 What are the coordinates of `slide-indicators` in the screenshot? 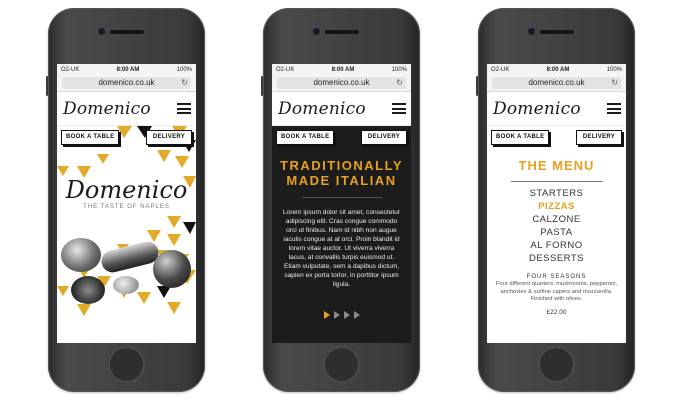 It's located at (341, 315).